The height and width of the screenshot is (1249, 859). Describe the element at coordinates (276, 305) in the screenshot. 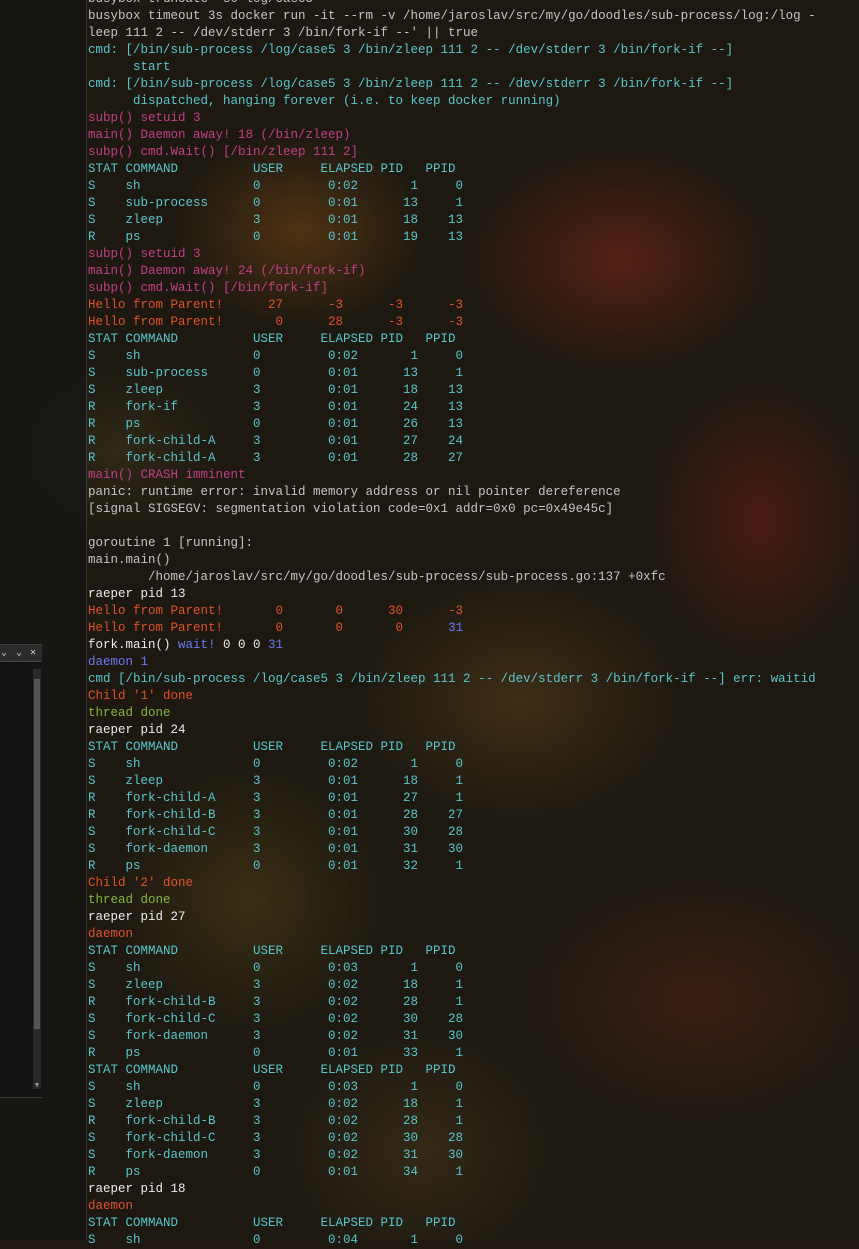

I see `terminal-text: Hello from Parent! 27 -3 -3 -3` at that location.